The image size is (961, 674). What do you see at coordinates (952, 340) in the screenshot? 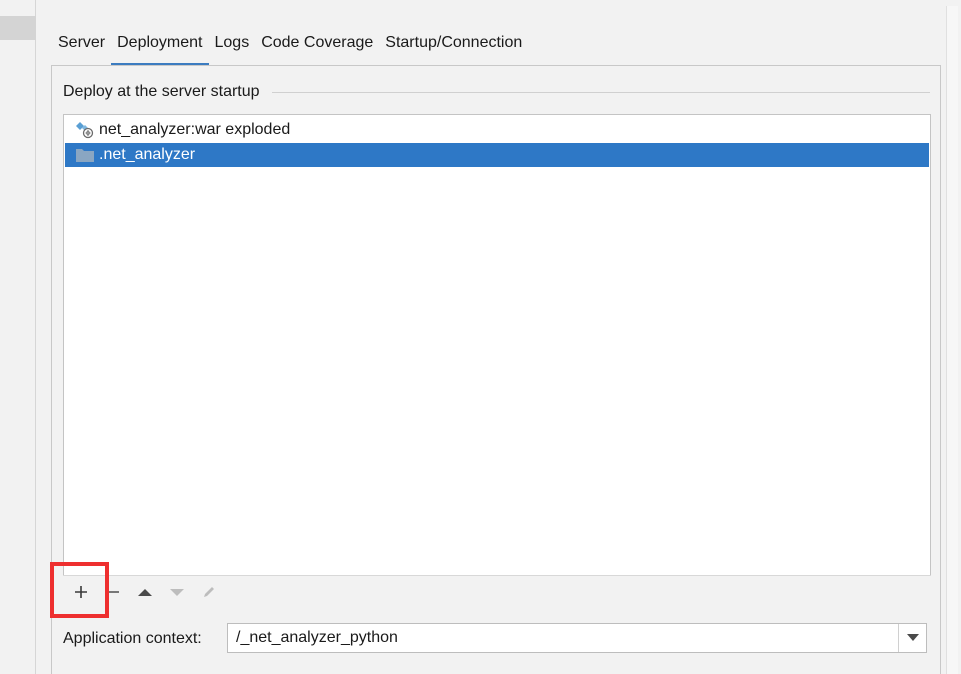
I see `scrollbar` at bounding box center [952, 340].